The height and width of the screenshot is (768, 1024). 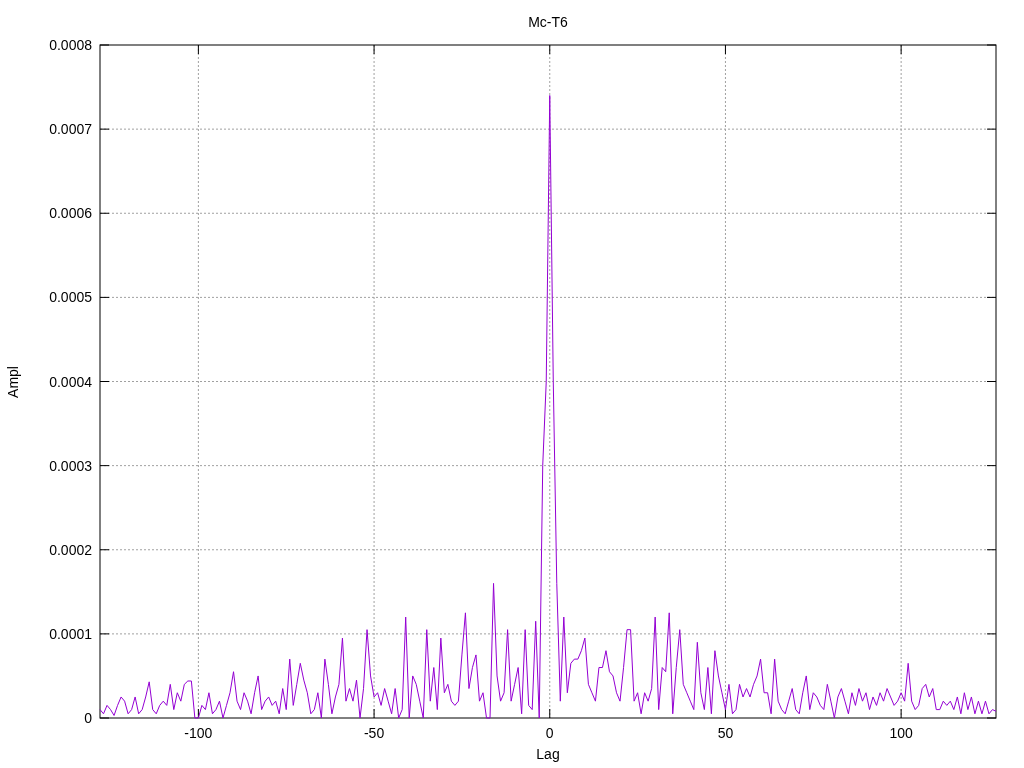 I want to click on y-tick-label: 0.0007, so click(x=70, y=129).